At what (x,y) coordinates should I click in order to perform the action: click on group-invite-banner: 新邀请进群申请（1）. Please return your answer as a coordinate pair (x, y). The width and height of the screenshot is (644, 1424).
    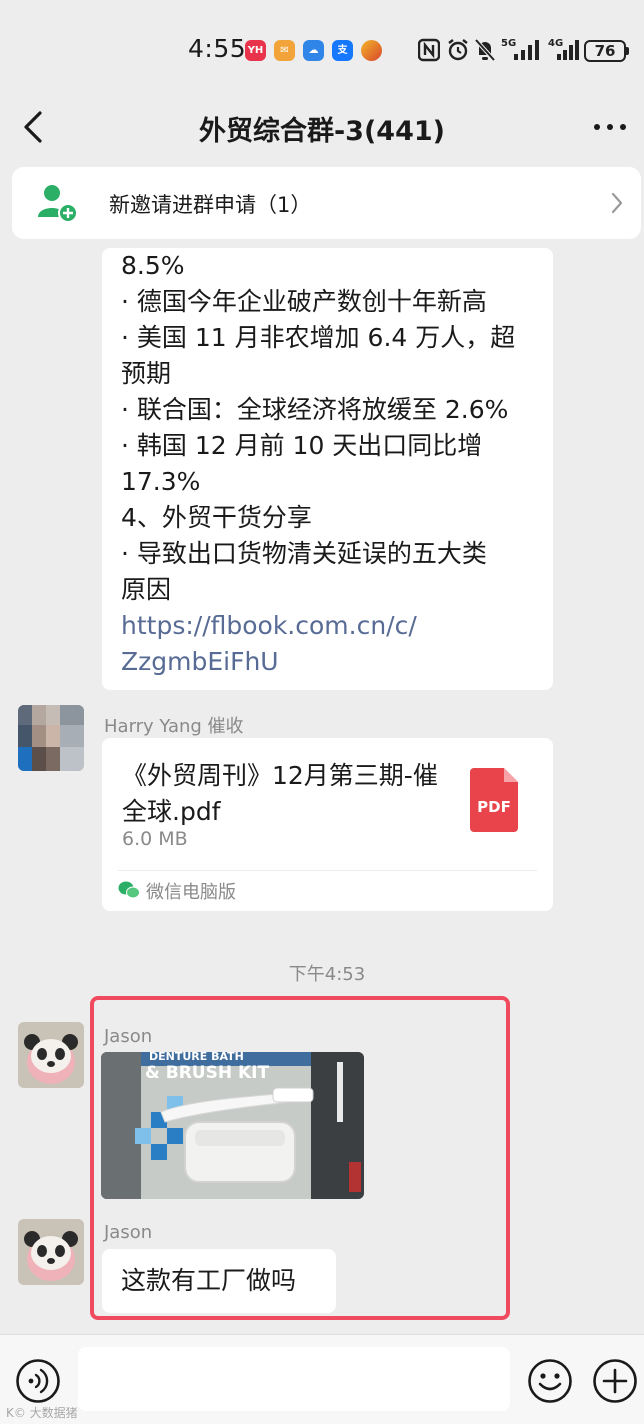
    Looking at the image, I should click on (326, 203).